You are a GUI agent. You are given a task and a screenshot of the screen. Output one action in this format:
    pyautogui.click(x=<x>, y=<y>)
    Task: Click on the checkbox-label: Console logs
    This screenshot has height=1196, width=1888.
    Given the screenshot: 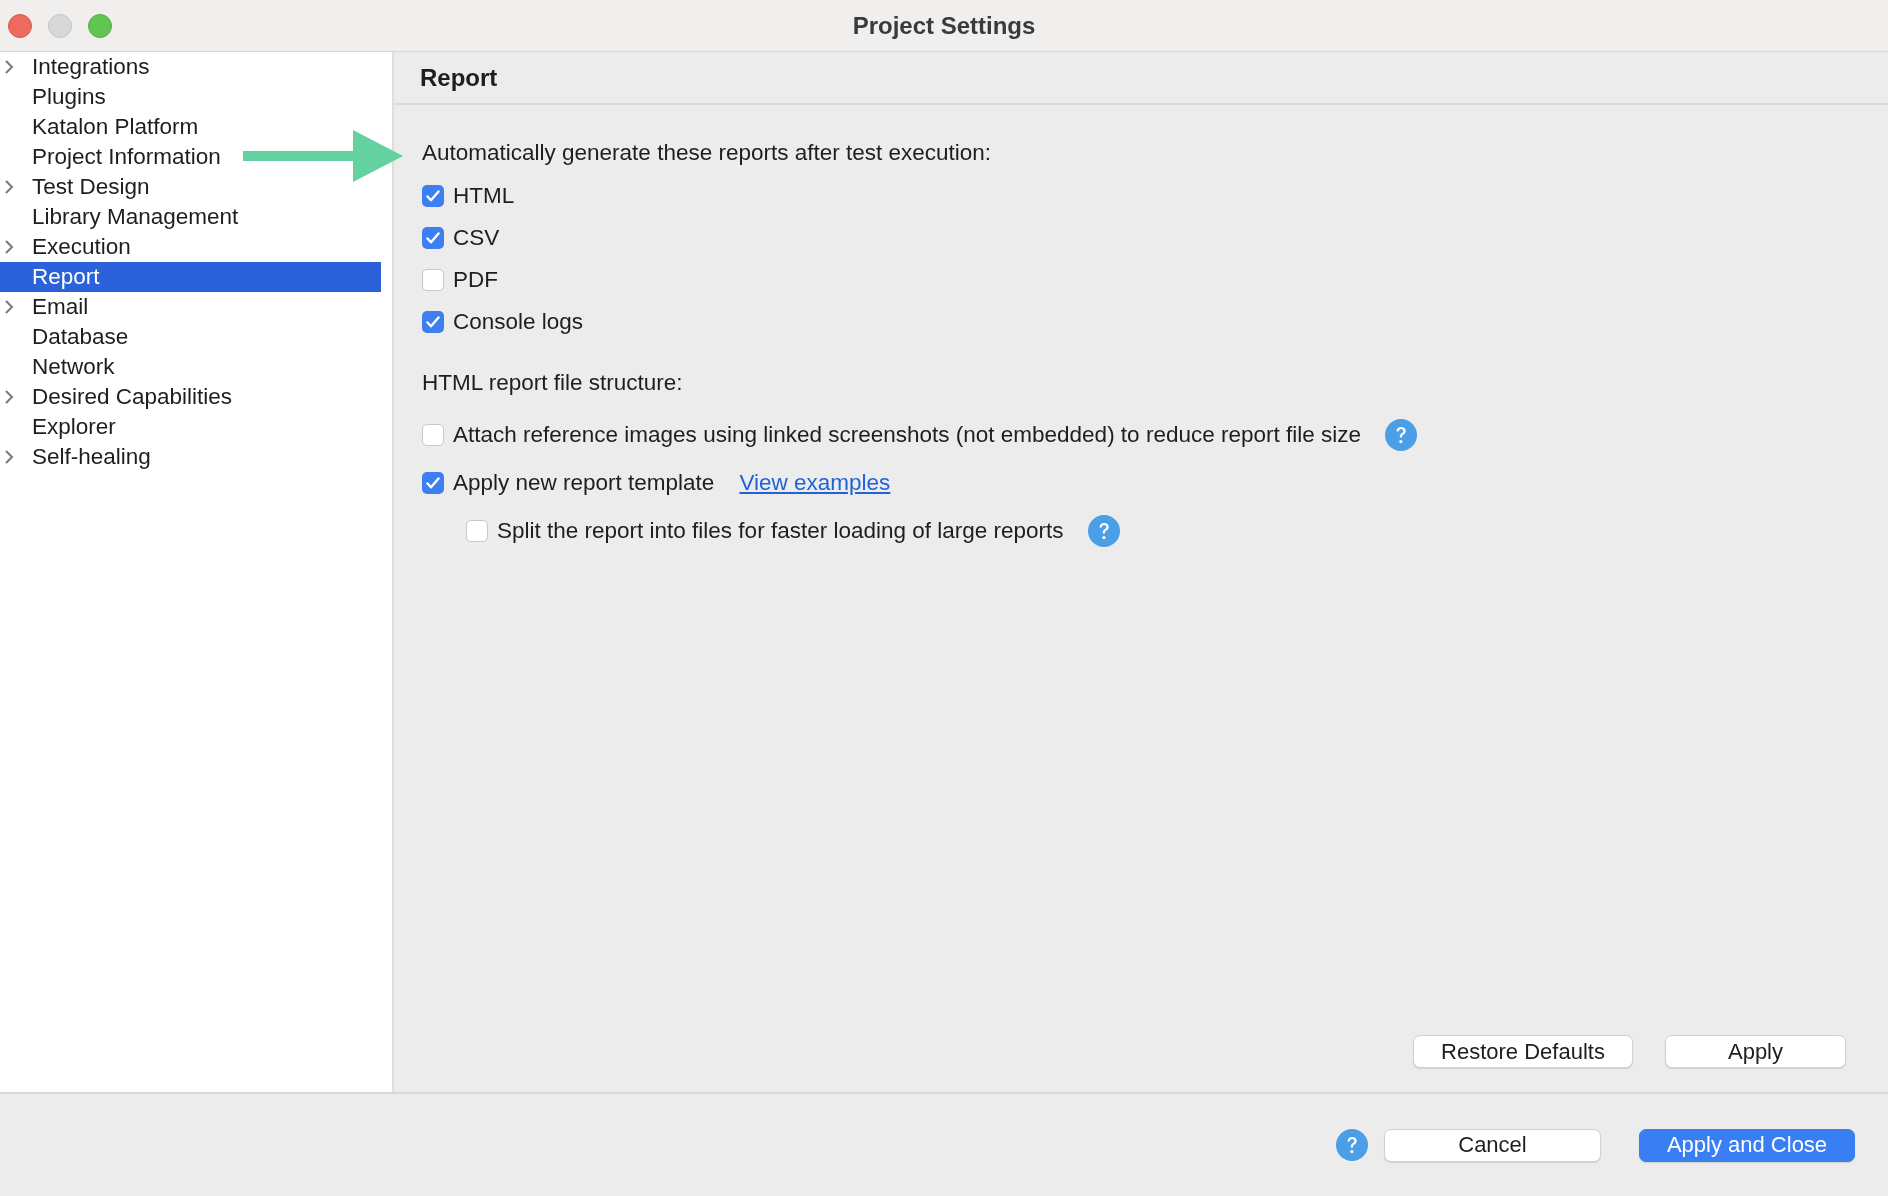 What is the action you would take?
    pyautogui.click(x=518, y=322)
    